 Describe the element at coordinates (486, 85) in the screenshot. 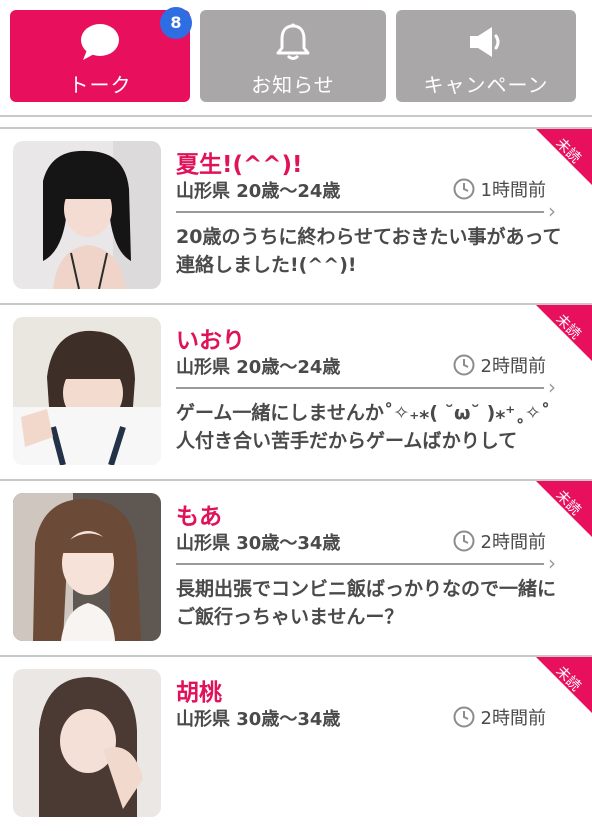

I see `tab-campaign-label: キャンペーン` at that location.